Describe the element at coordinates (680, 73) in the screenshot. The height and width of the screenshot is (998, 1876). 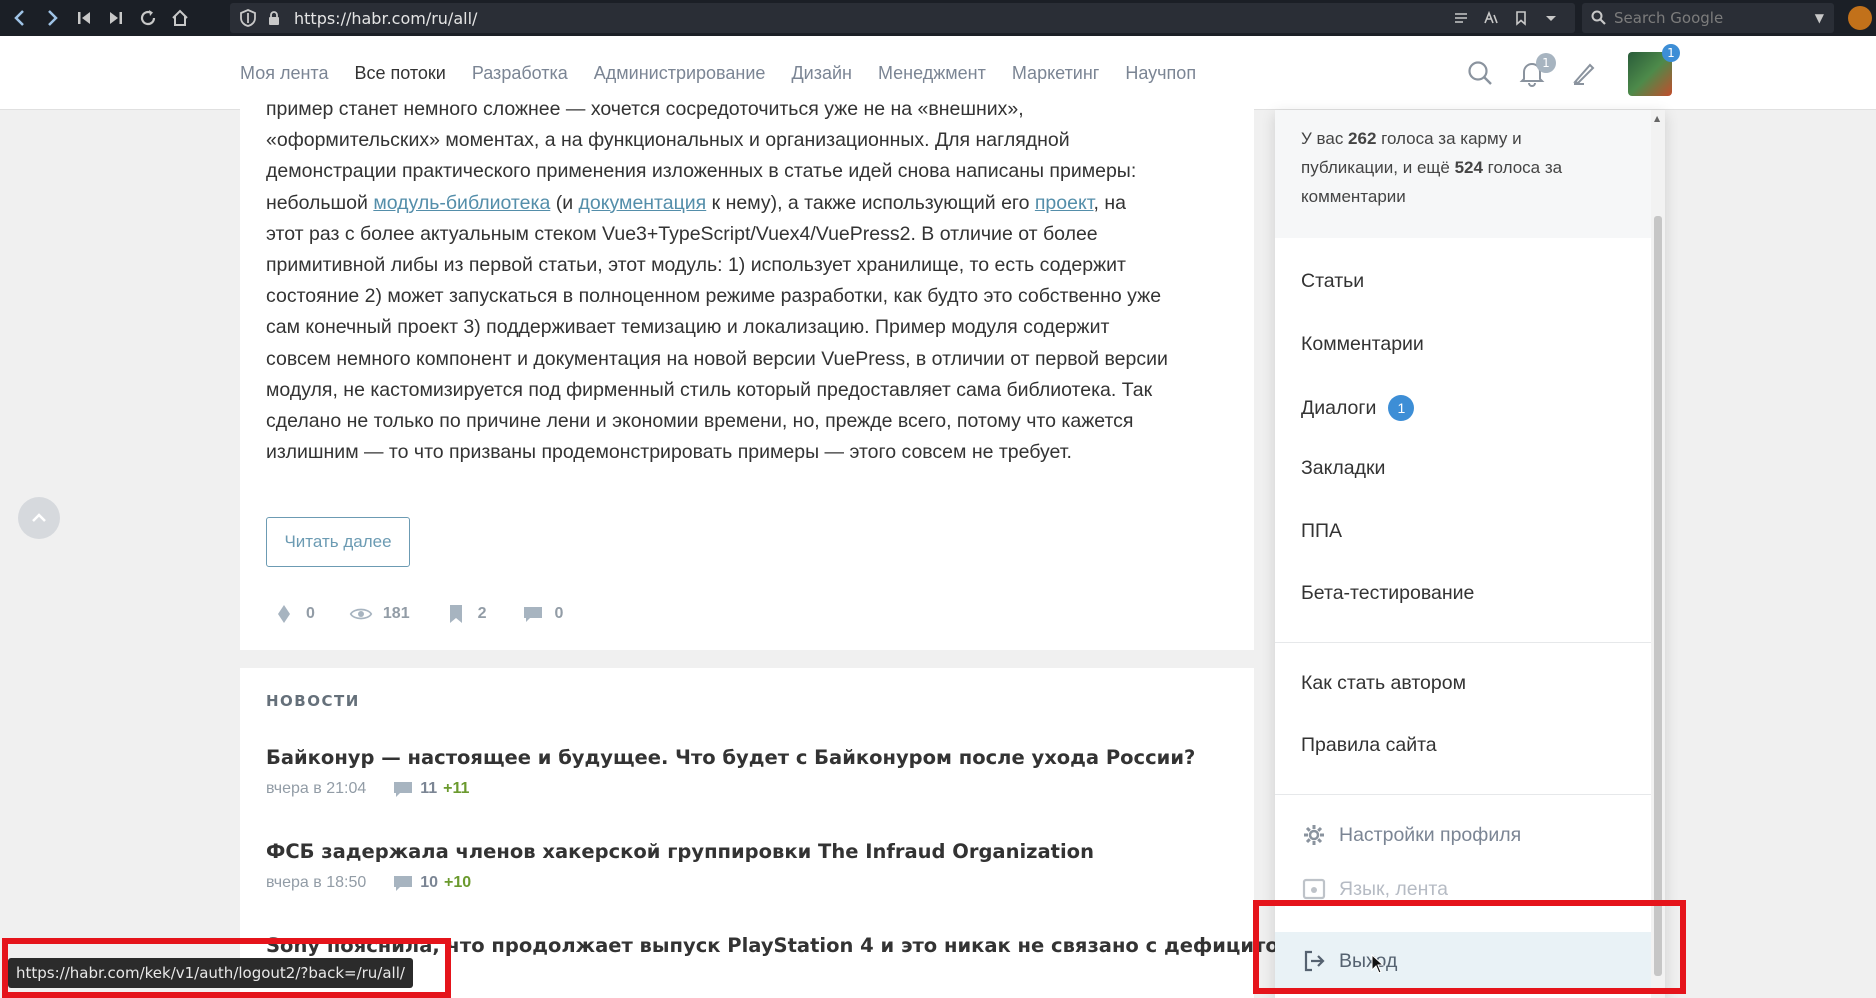
I see `nav-administration: Администрирование` at that location.